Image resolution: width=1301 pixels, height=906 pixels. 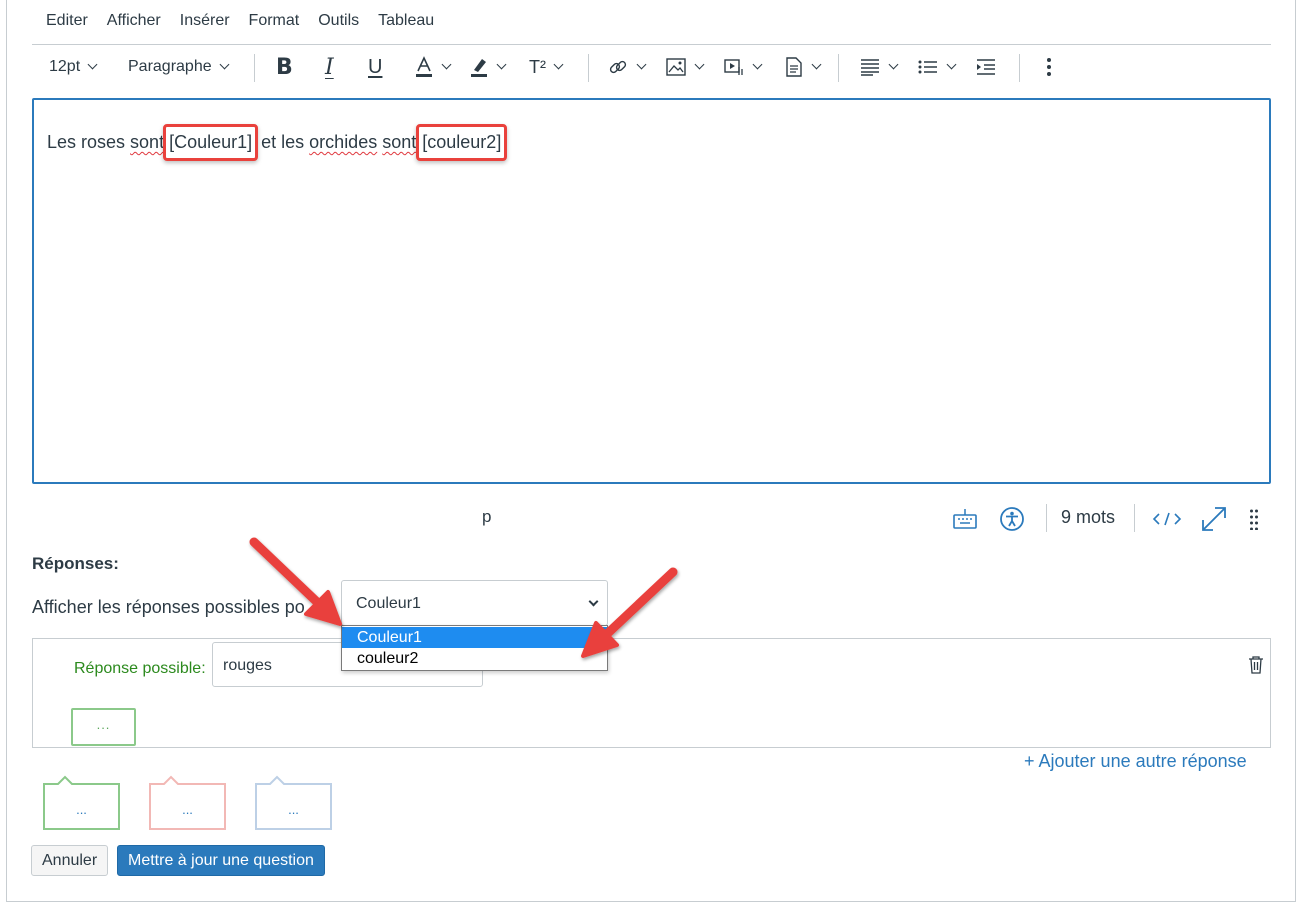 I want to click on element-path: p, so click(x=486, y=517).